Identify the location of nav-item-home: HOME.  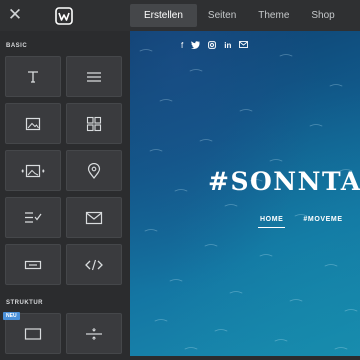
(272, 222).